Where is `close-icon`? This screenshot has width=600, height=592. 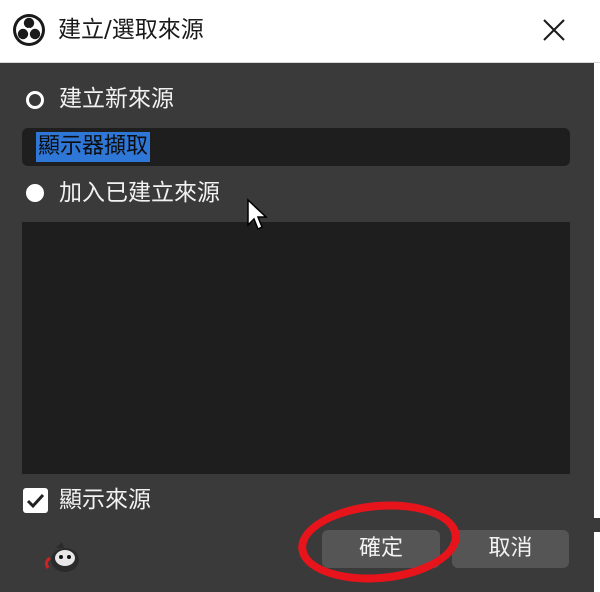 close-icon is located at coordinates (554, 30).